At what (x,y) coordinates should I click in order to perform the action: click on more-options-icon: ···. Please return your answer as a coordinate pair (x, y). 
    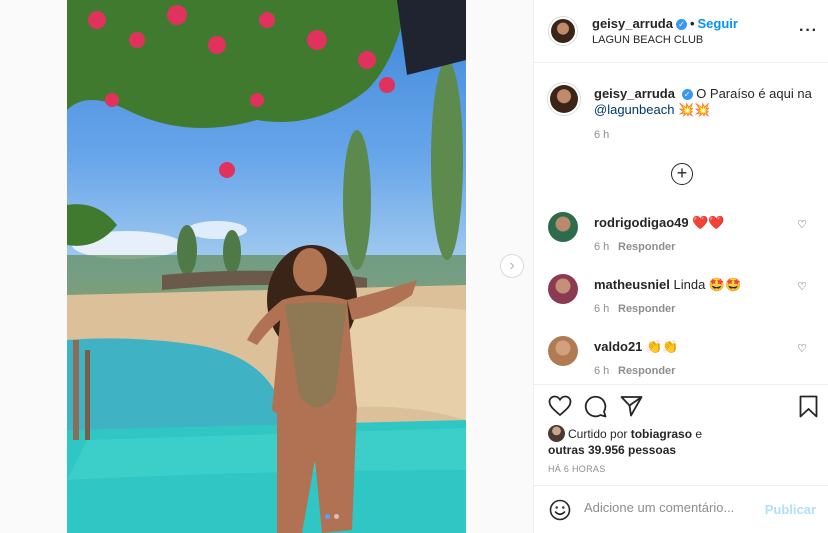
    Looking at the image, I should click on (808, 31).